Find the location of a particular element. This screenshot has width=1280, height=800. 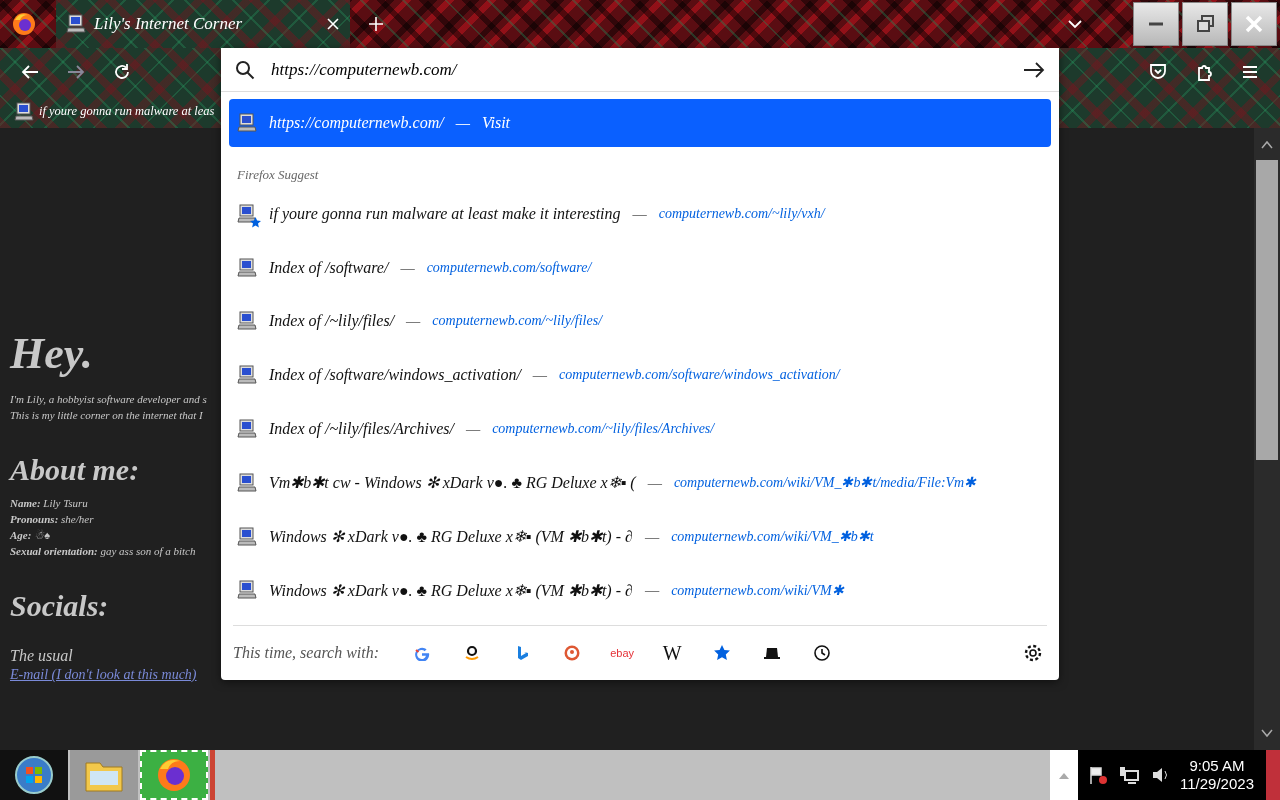

close-button is located at coordinates (1254, 24).